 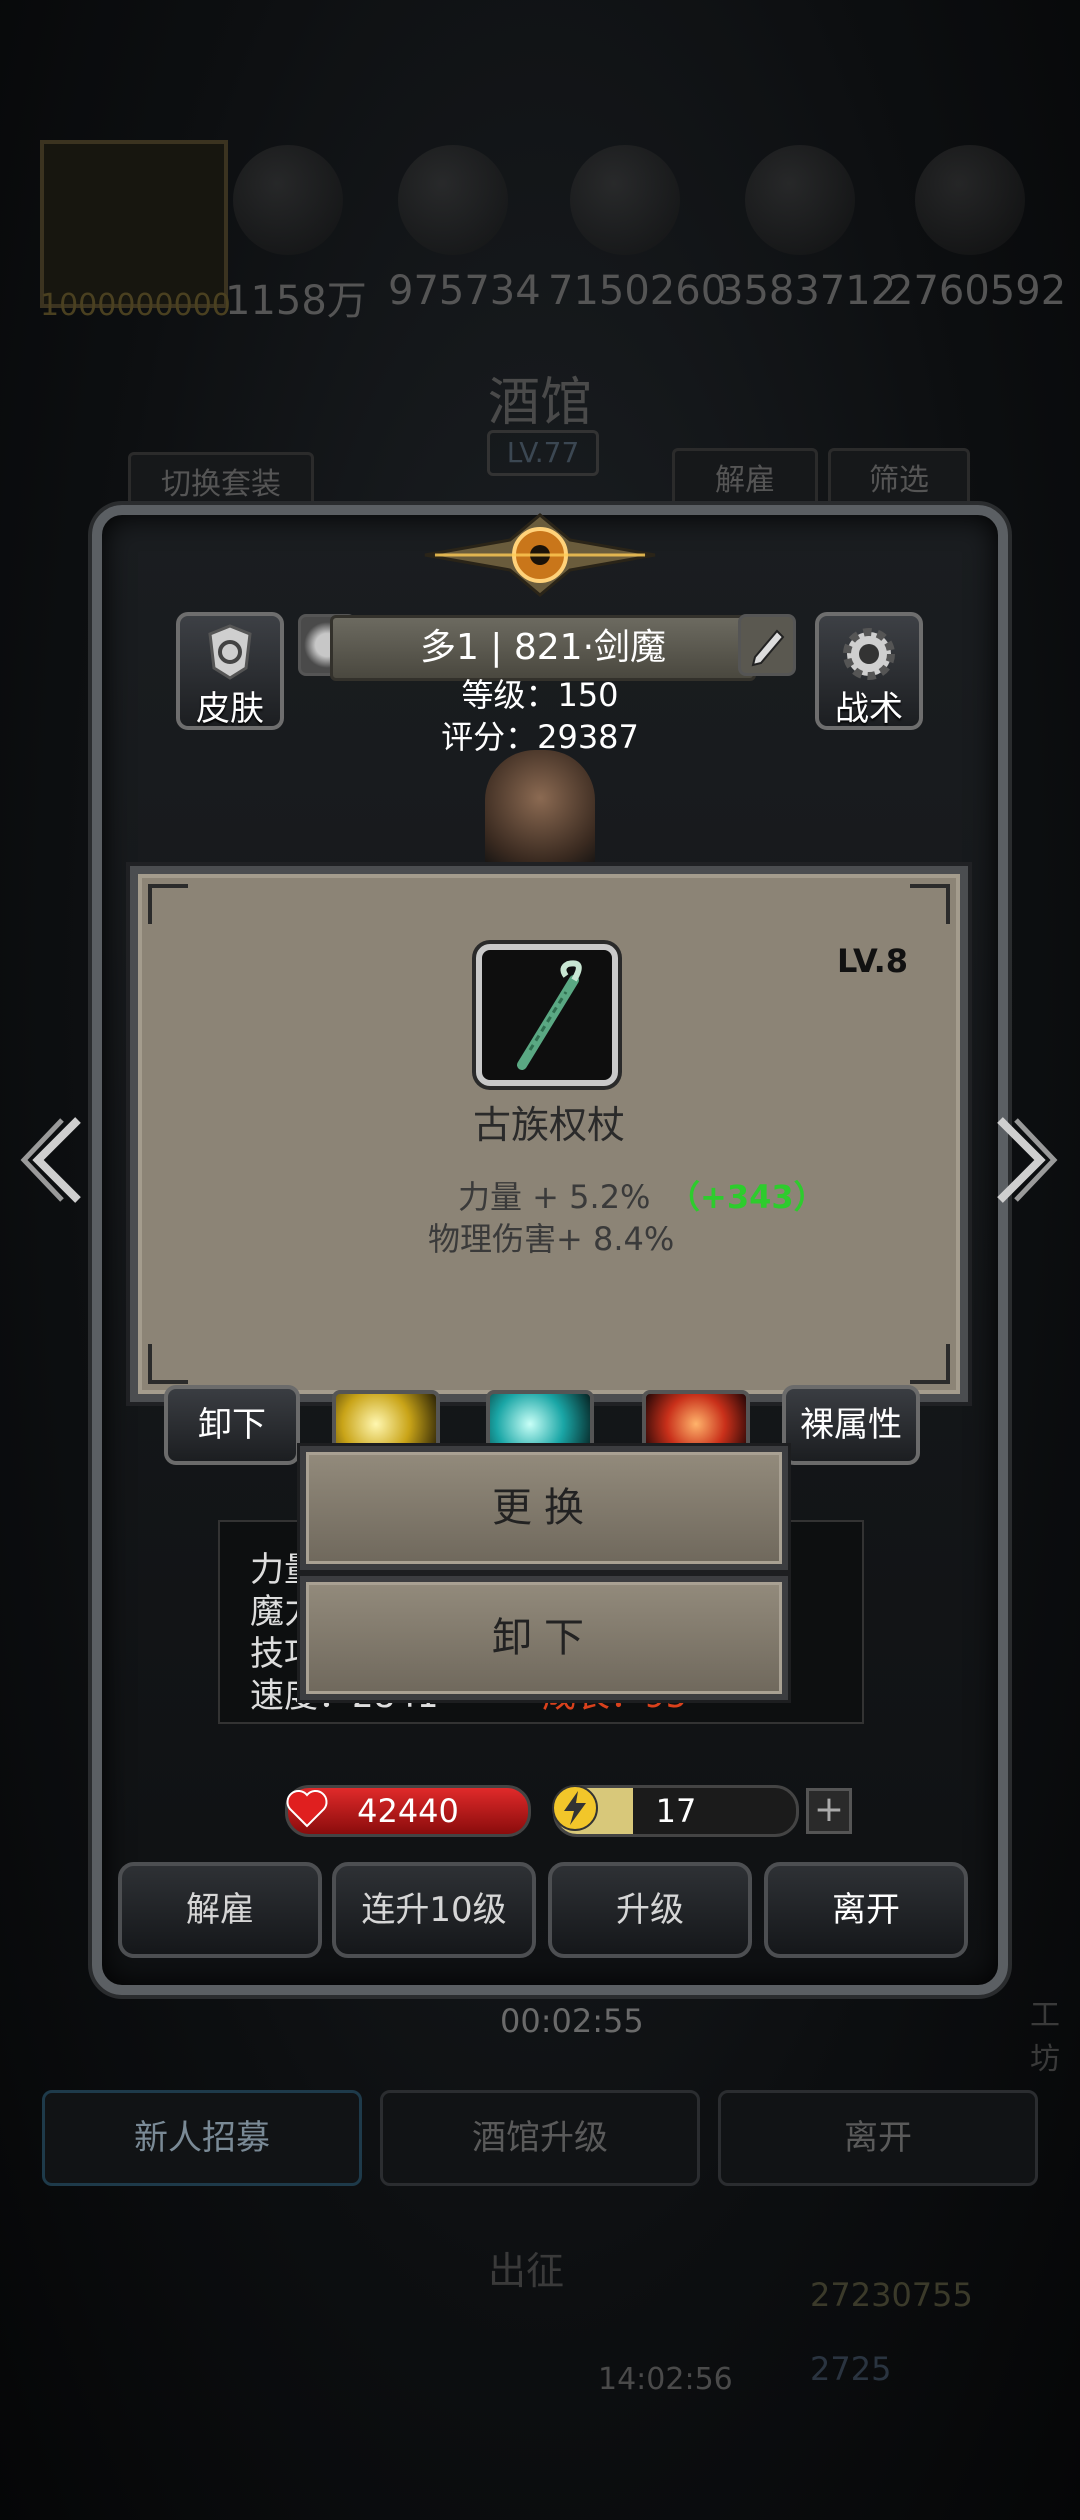 I want to click on tavern-level-badge: LV.77, so click(x=543, y=453).